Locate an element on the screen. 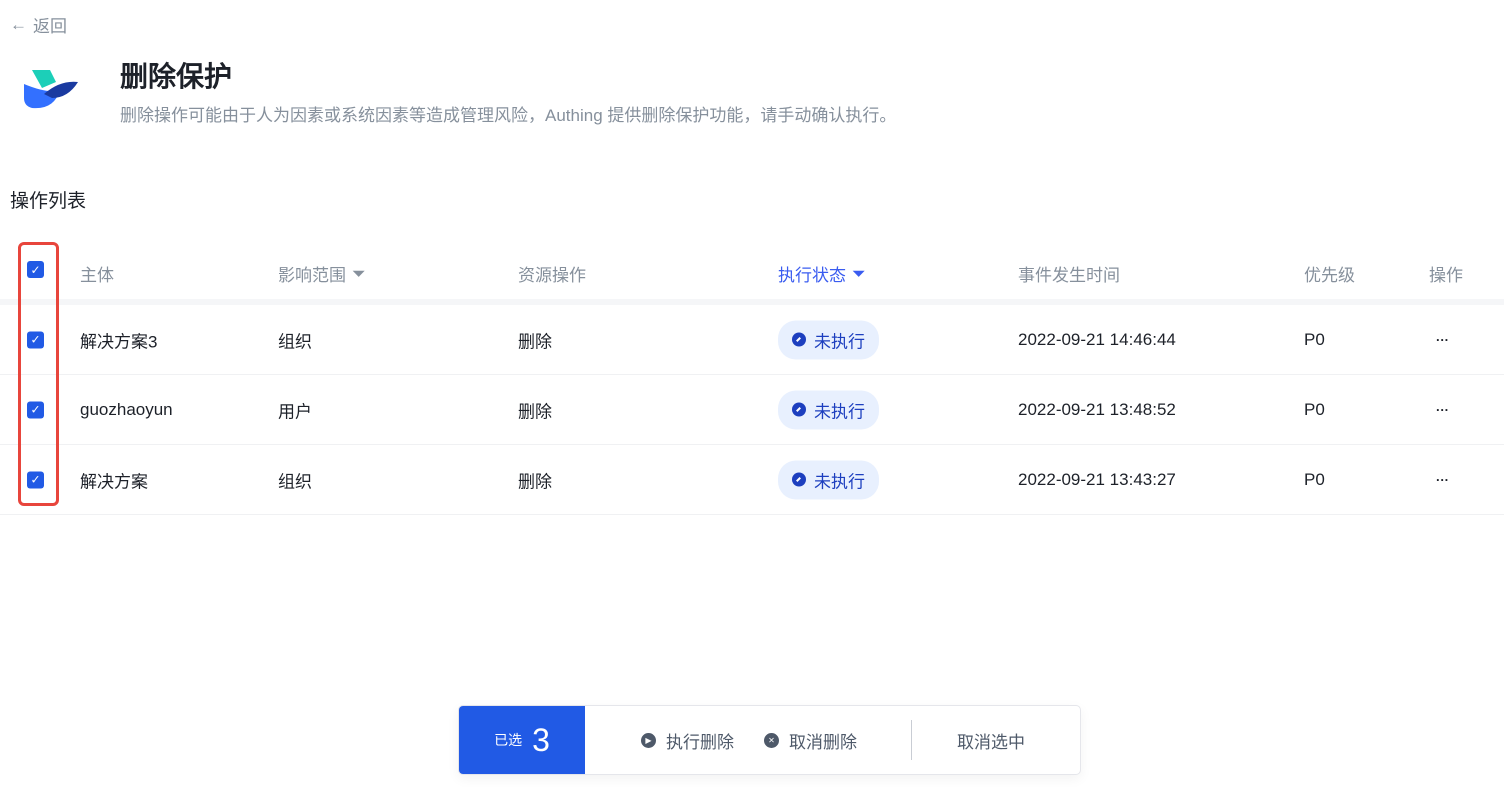 Image resolution: width=1504 pixels, height=787 pixels. subject: guozhaoyun is located at coordinates (126, 409).